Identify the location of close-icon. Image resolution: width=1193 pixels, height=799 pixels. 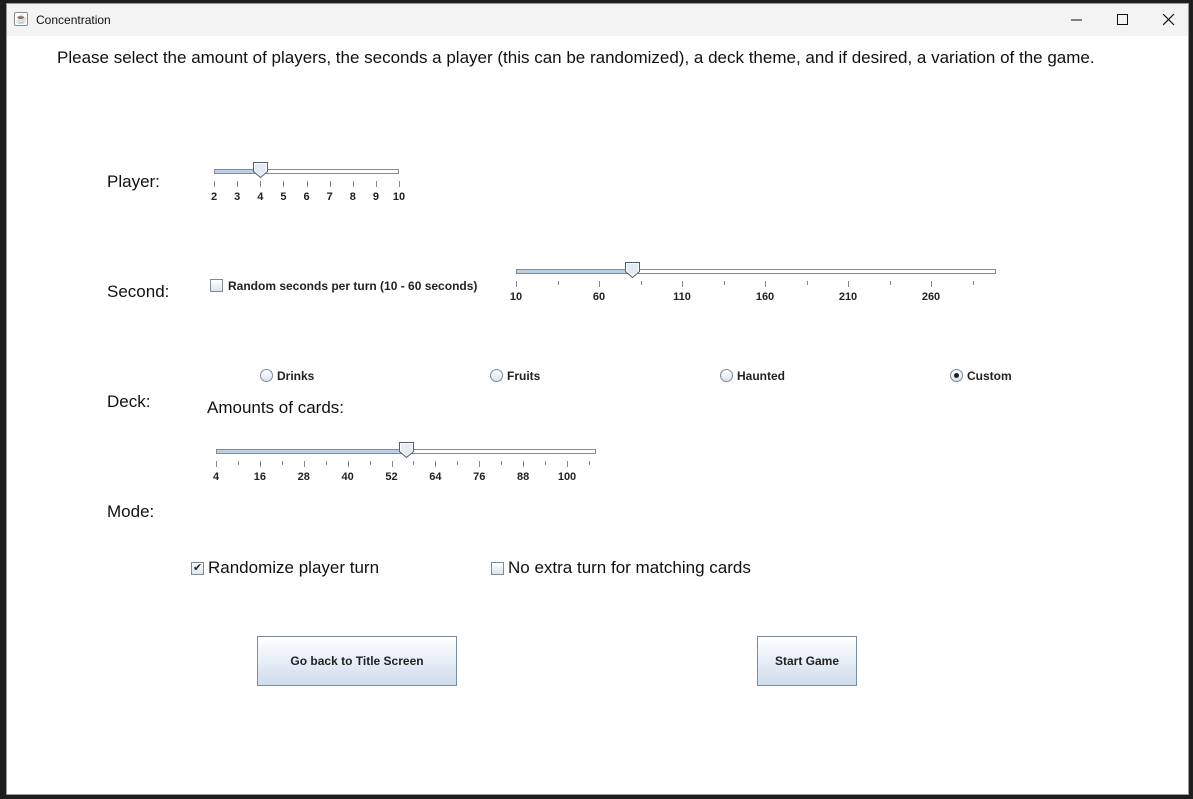
(1169, 20).